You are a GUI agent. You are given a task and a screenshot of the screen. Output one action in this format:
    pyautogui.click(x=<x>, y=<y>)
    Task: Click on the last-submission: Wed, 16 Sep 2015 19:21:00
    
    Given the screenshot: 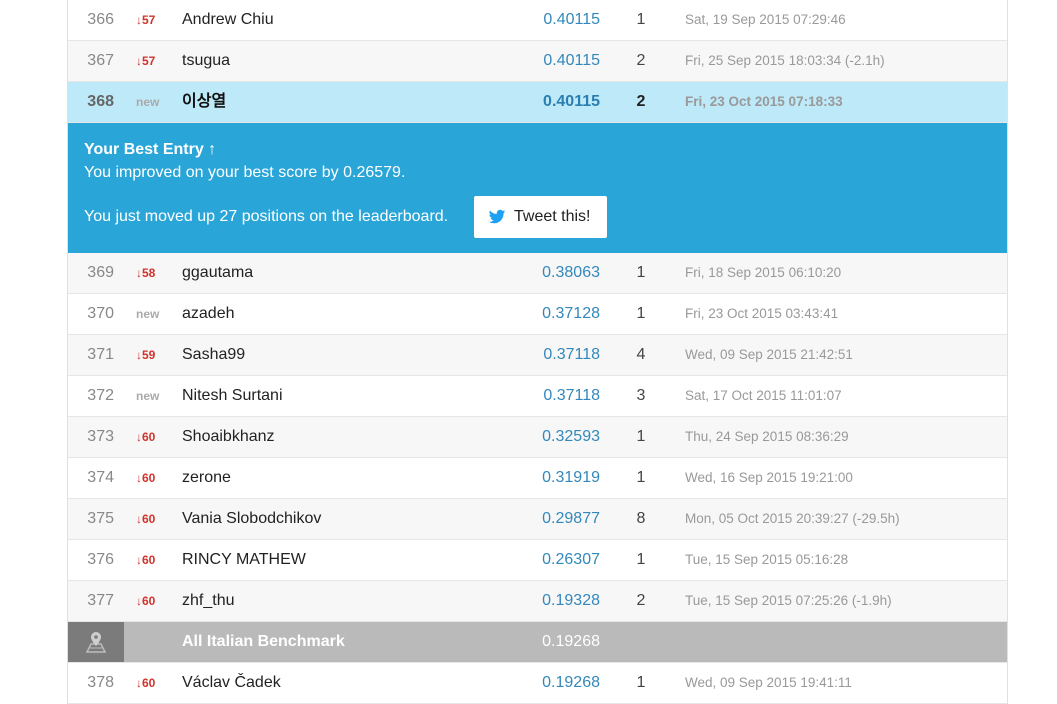 What is the action you would take?
    pyautogui.click(x=769, y=477)
    